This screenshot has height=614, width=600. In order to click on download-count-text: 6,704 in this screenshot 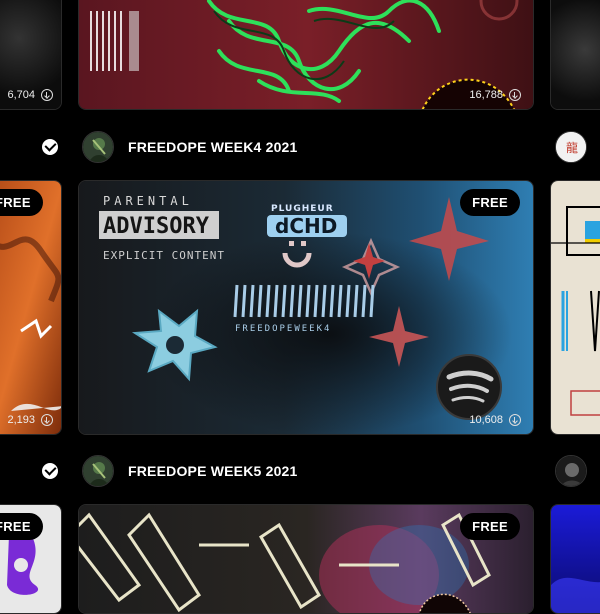, I will do `click(21, 95)`.